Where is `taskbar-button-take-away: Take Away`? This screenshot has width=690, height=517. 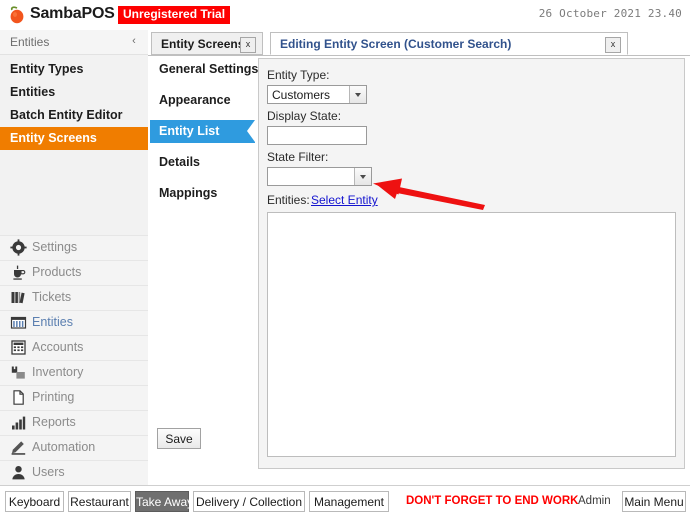
taskbar-button-take-away: Take Away is located at coordinates (164, 501).